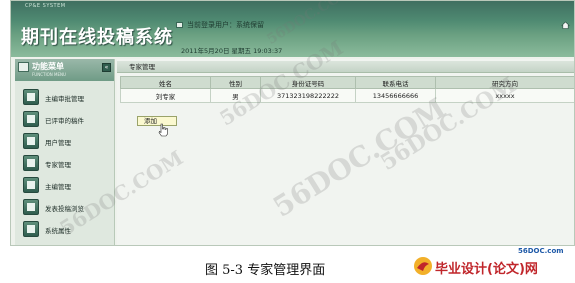 This screenshot has height=283, width=575. Describe the element at coordinates (232, 51) in the screenshot. I see `datetime-text: 2011年5月20日 星期五 19:03:37` at that location.